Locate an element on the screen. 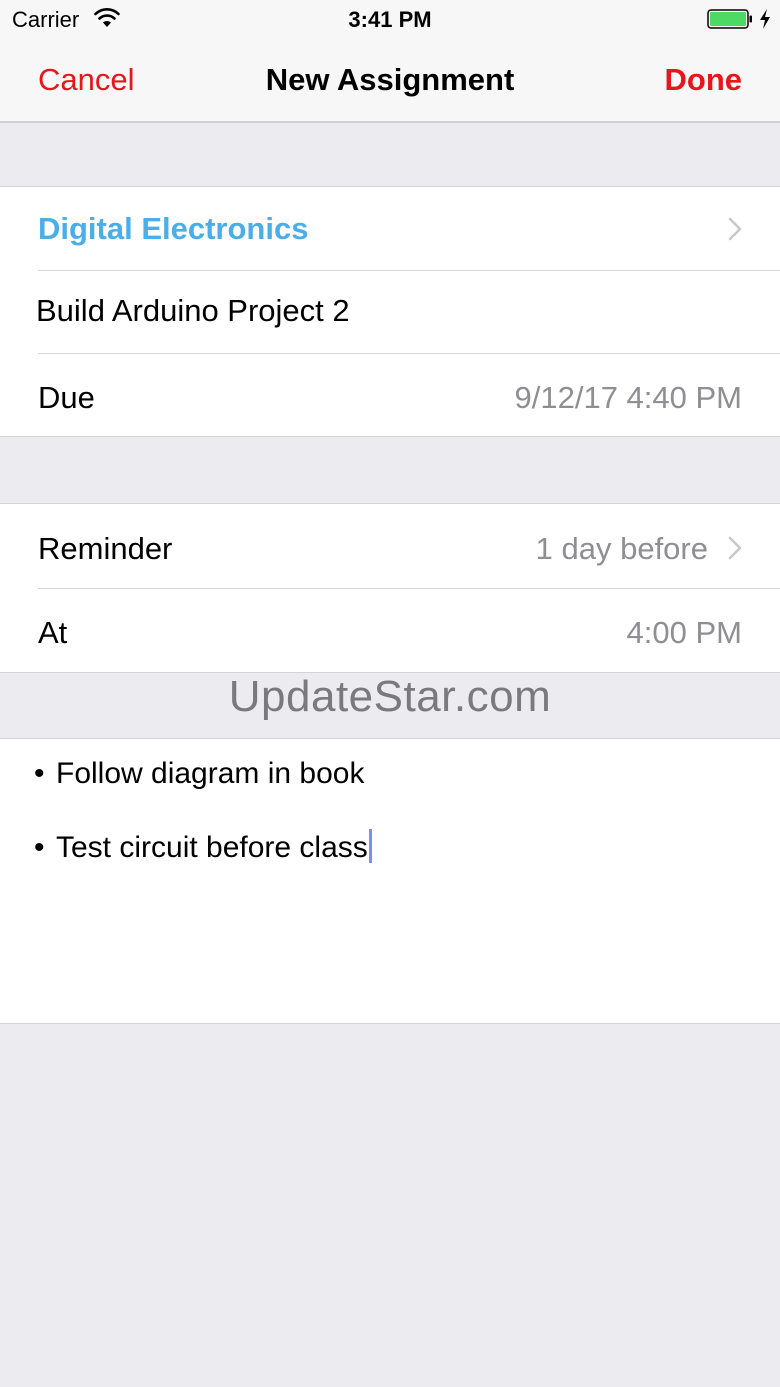  navigation-bar: Cancel New Assignment Done is located at coordinates (390, 81).